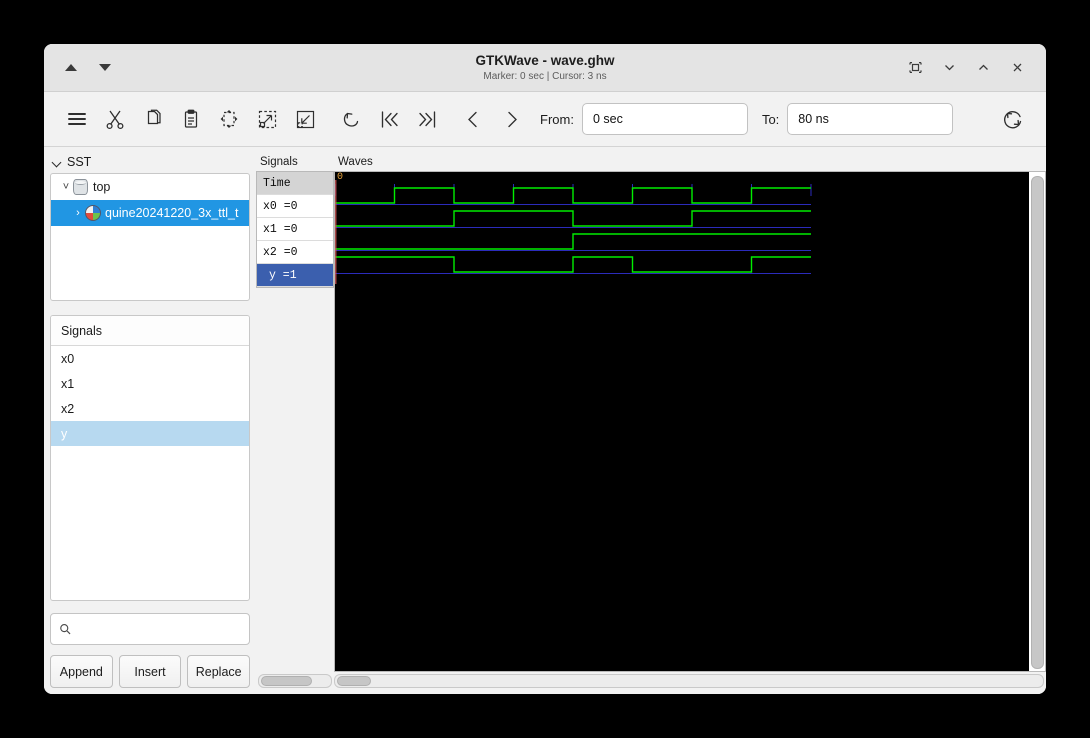  What do you see at coordinates (77, 119) in the screenshot?
I see `hamburger-icon` at bounding box center [77, 119].